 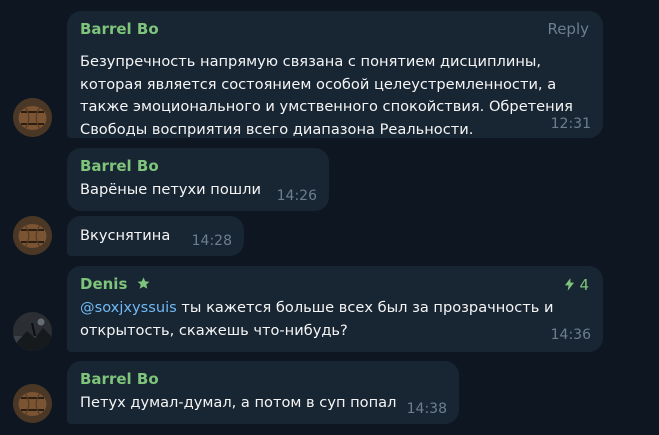 I want to click on author-name: Denis, so click(x=115, y=284).